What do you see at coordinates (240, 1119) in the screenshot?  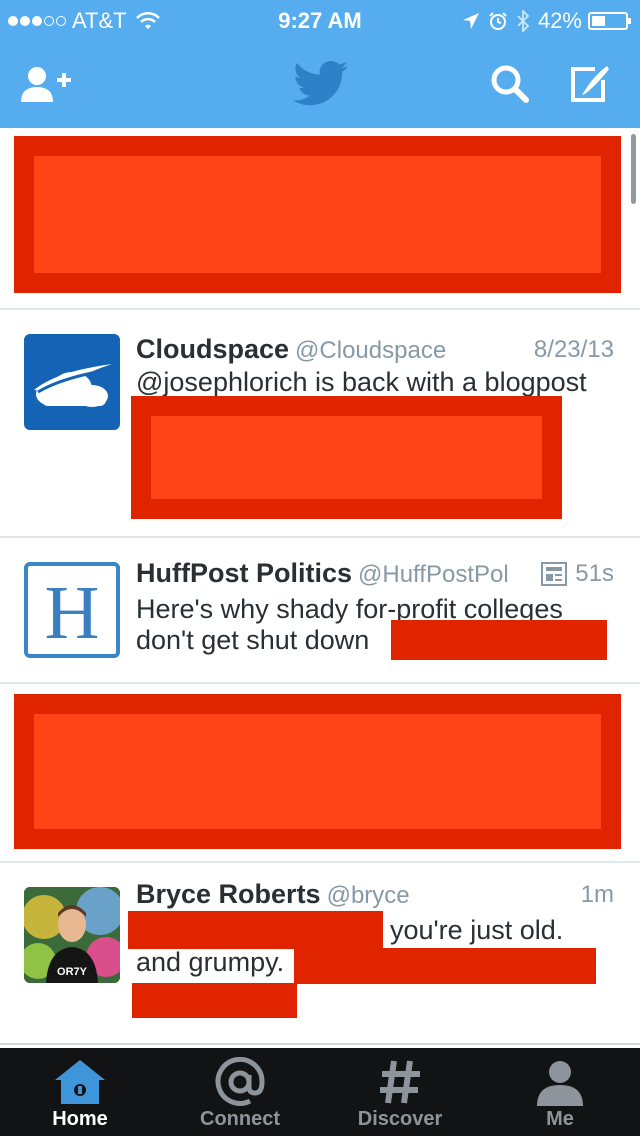 I see `tab-label: Connect` at bounding box center [240, 1119].